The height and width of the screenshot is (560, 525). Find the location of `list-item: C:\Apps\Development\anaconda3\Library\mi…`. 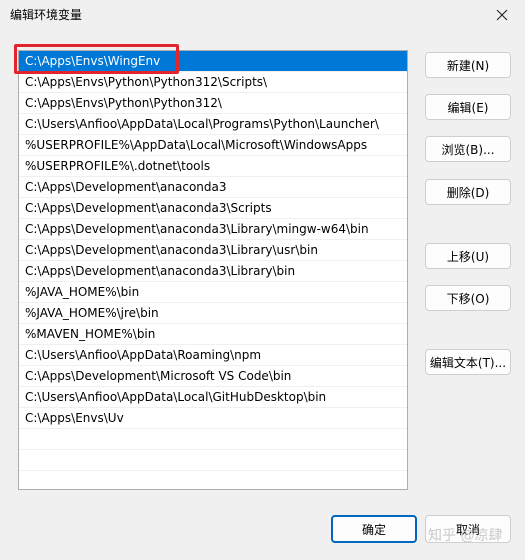

list-item: C:\Apps\Development\anaconda3\Library\mi… is located at coordinates (213, 229).